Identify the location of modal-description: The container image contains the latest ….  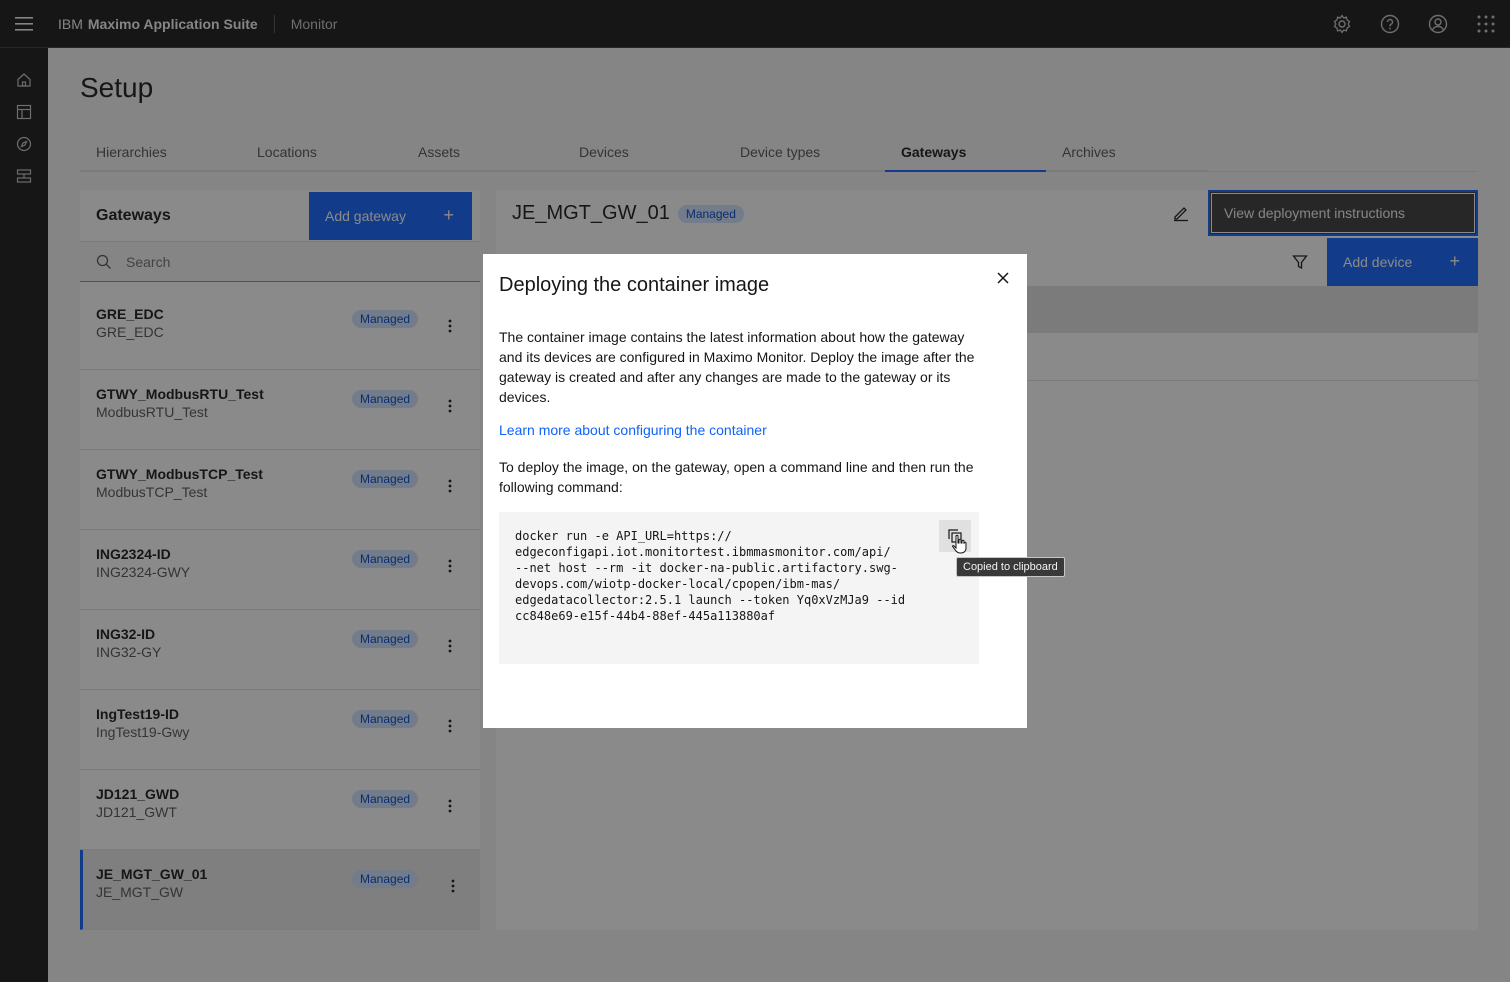
(737, 367).